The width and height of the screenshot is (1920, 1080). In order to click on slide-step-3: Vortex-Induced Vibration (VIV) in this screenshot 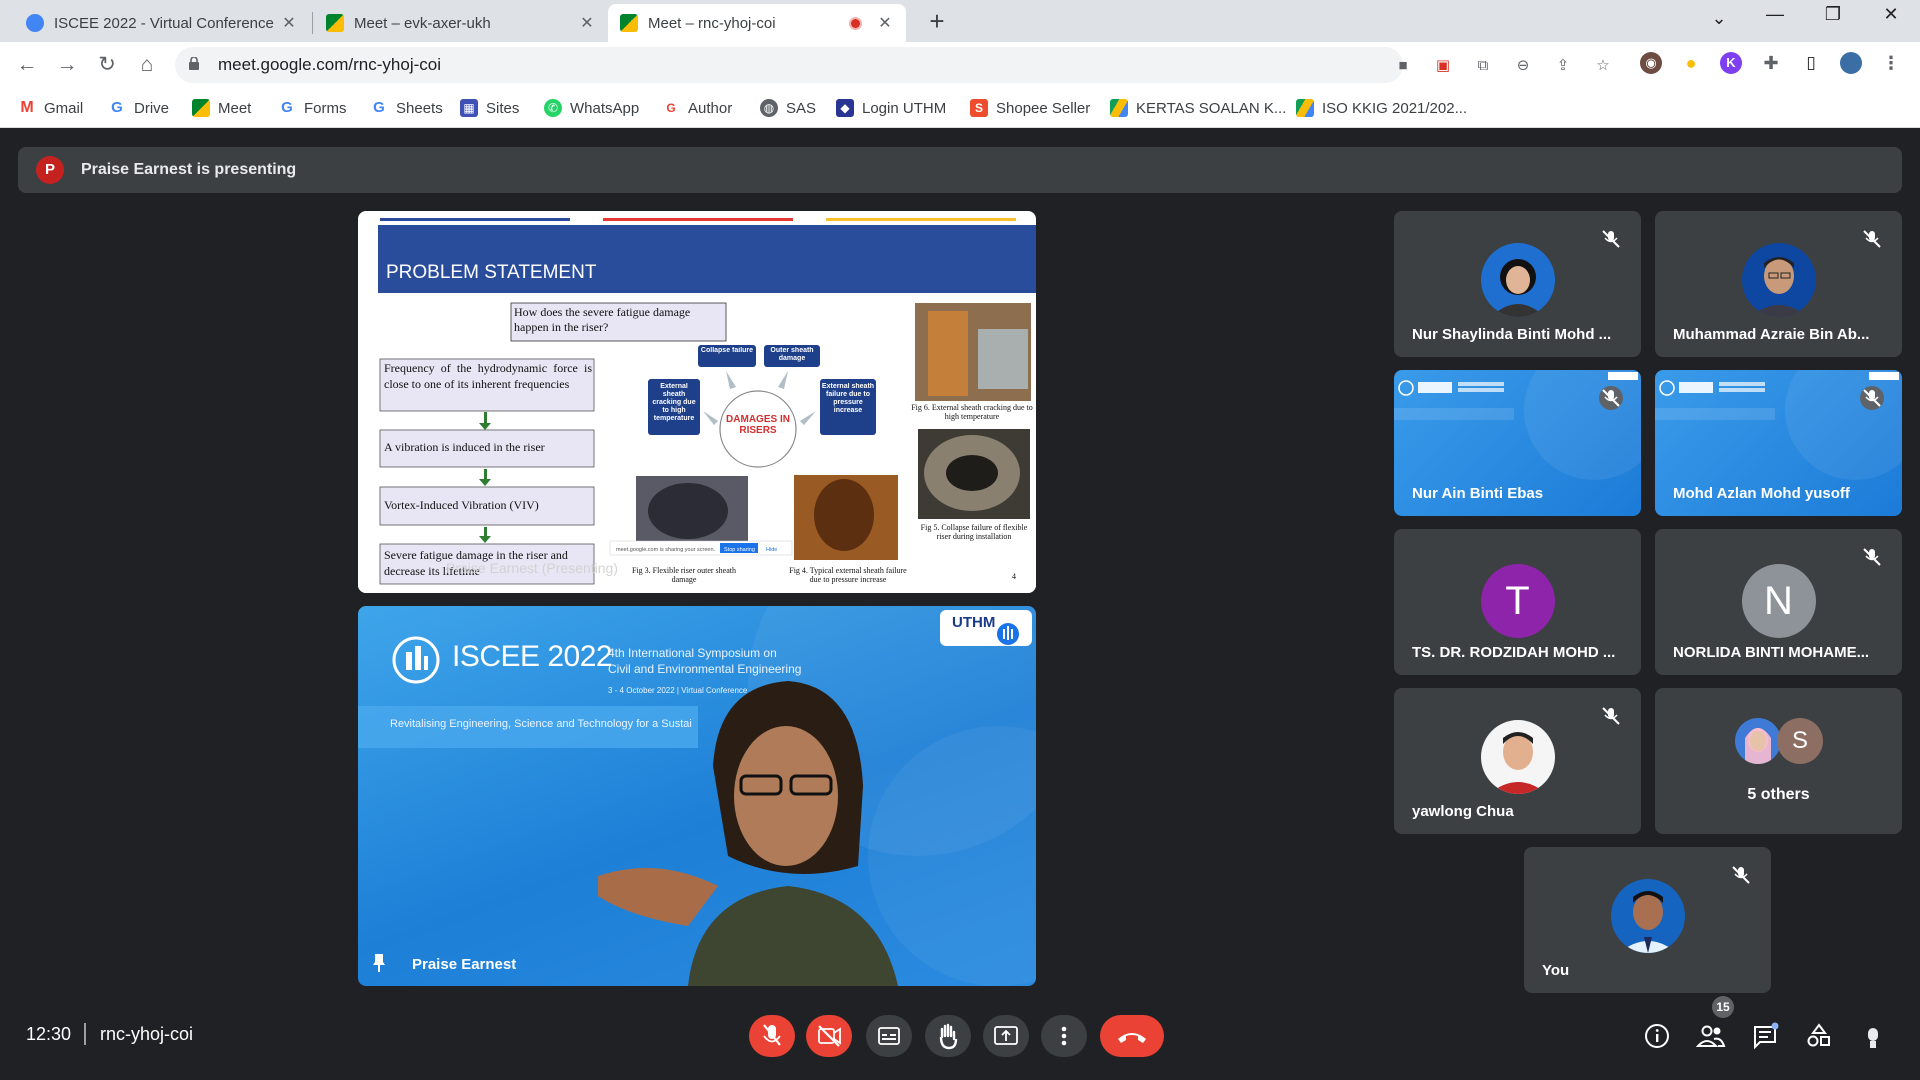, I will do `click(461, 505)`.